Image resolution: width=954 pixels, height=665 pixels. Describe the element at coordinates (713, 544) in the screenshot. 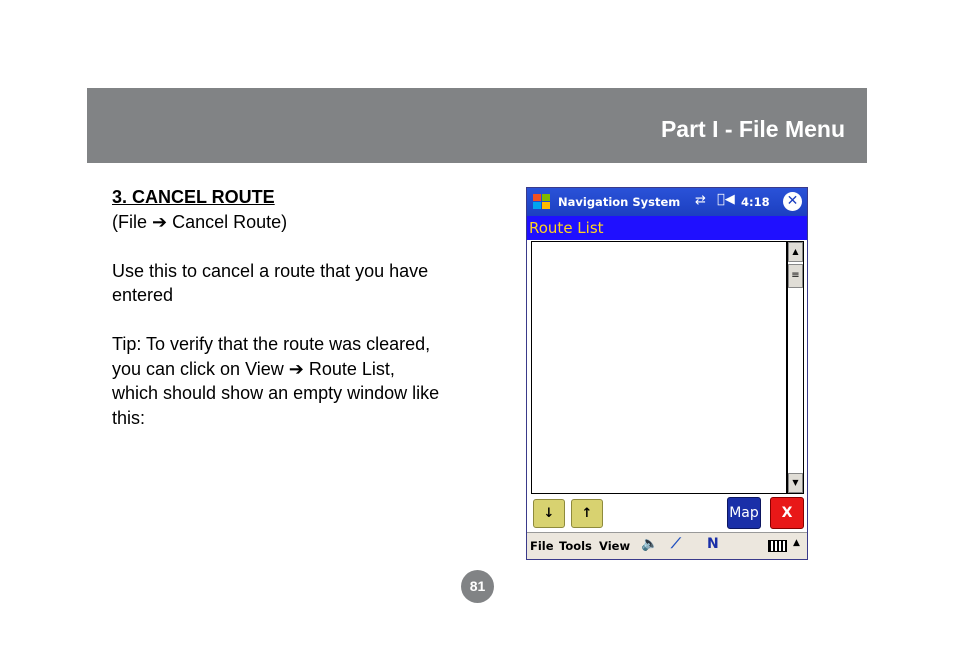

I see `compass-north-icon: N` at that location.